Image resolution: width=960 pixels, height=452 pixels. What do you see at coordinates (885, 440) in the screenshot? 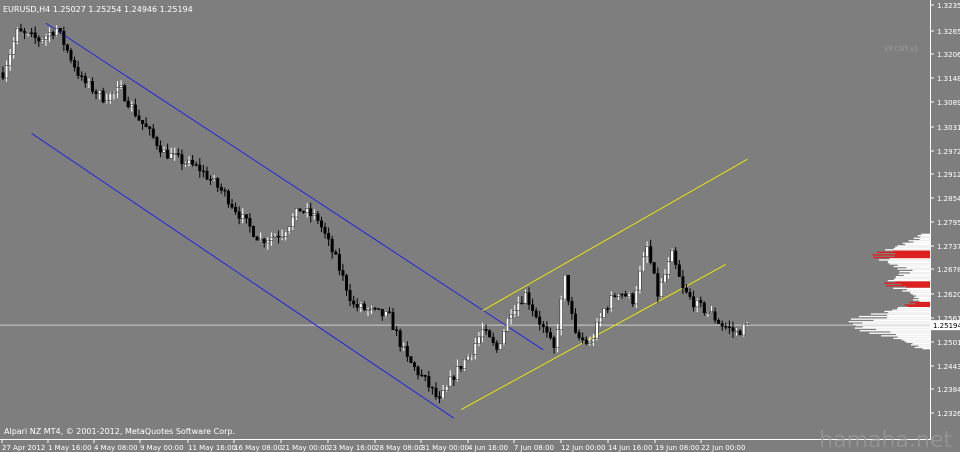
I see `site-watermark: hamaha.net` at bounding box center [885, 440].